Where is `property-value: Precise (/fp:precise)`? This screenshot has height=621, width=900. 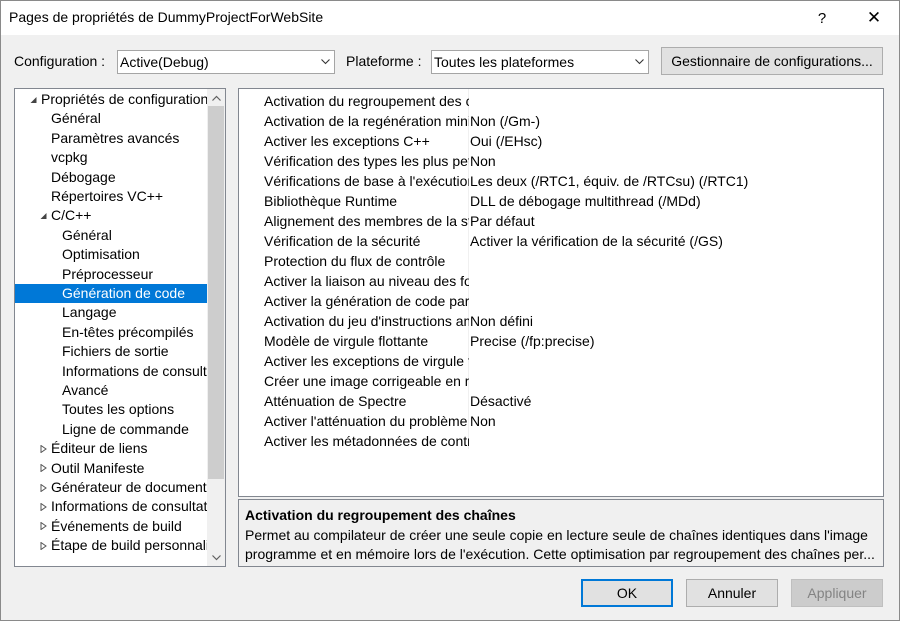 property-value: Precise (/fp:precise) is located at coordinates (675, 341).